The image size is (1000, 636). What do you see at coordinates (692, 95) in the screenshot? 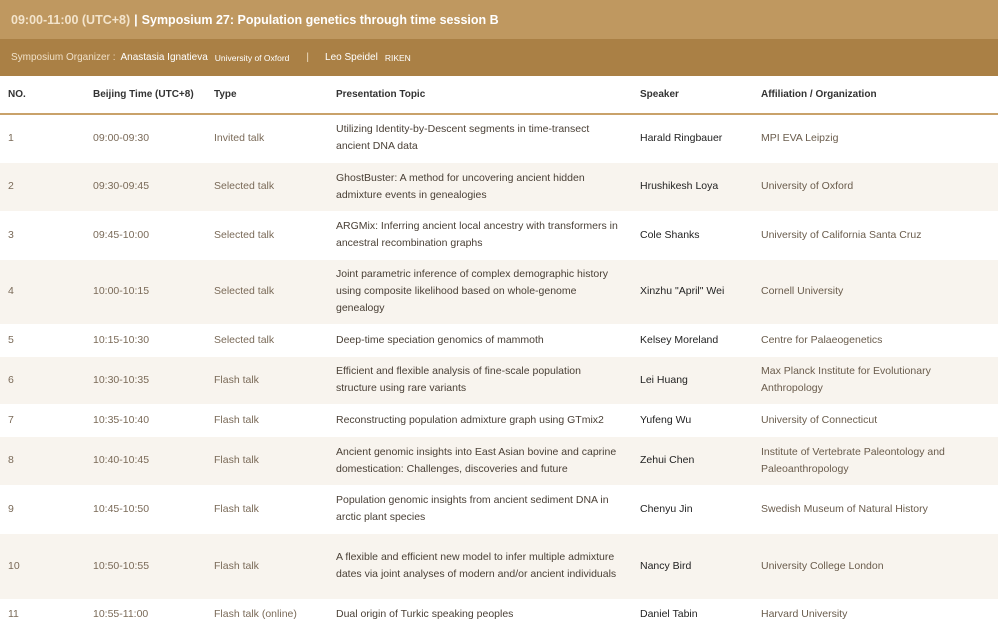
I see `column-header-speaker: Speaker` at bounding box center [692, 95].